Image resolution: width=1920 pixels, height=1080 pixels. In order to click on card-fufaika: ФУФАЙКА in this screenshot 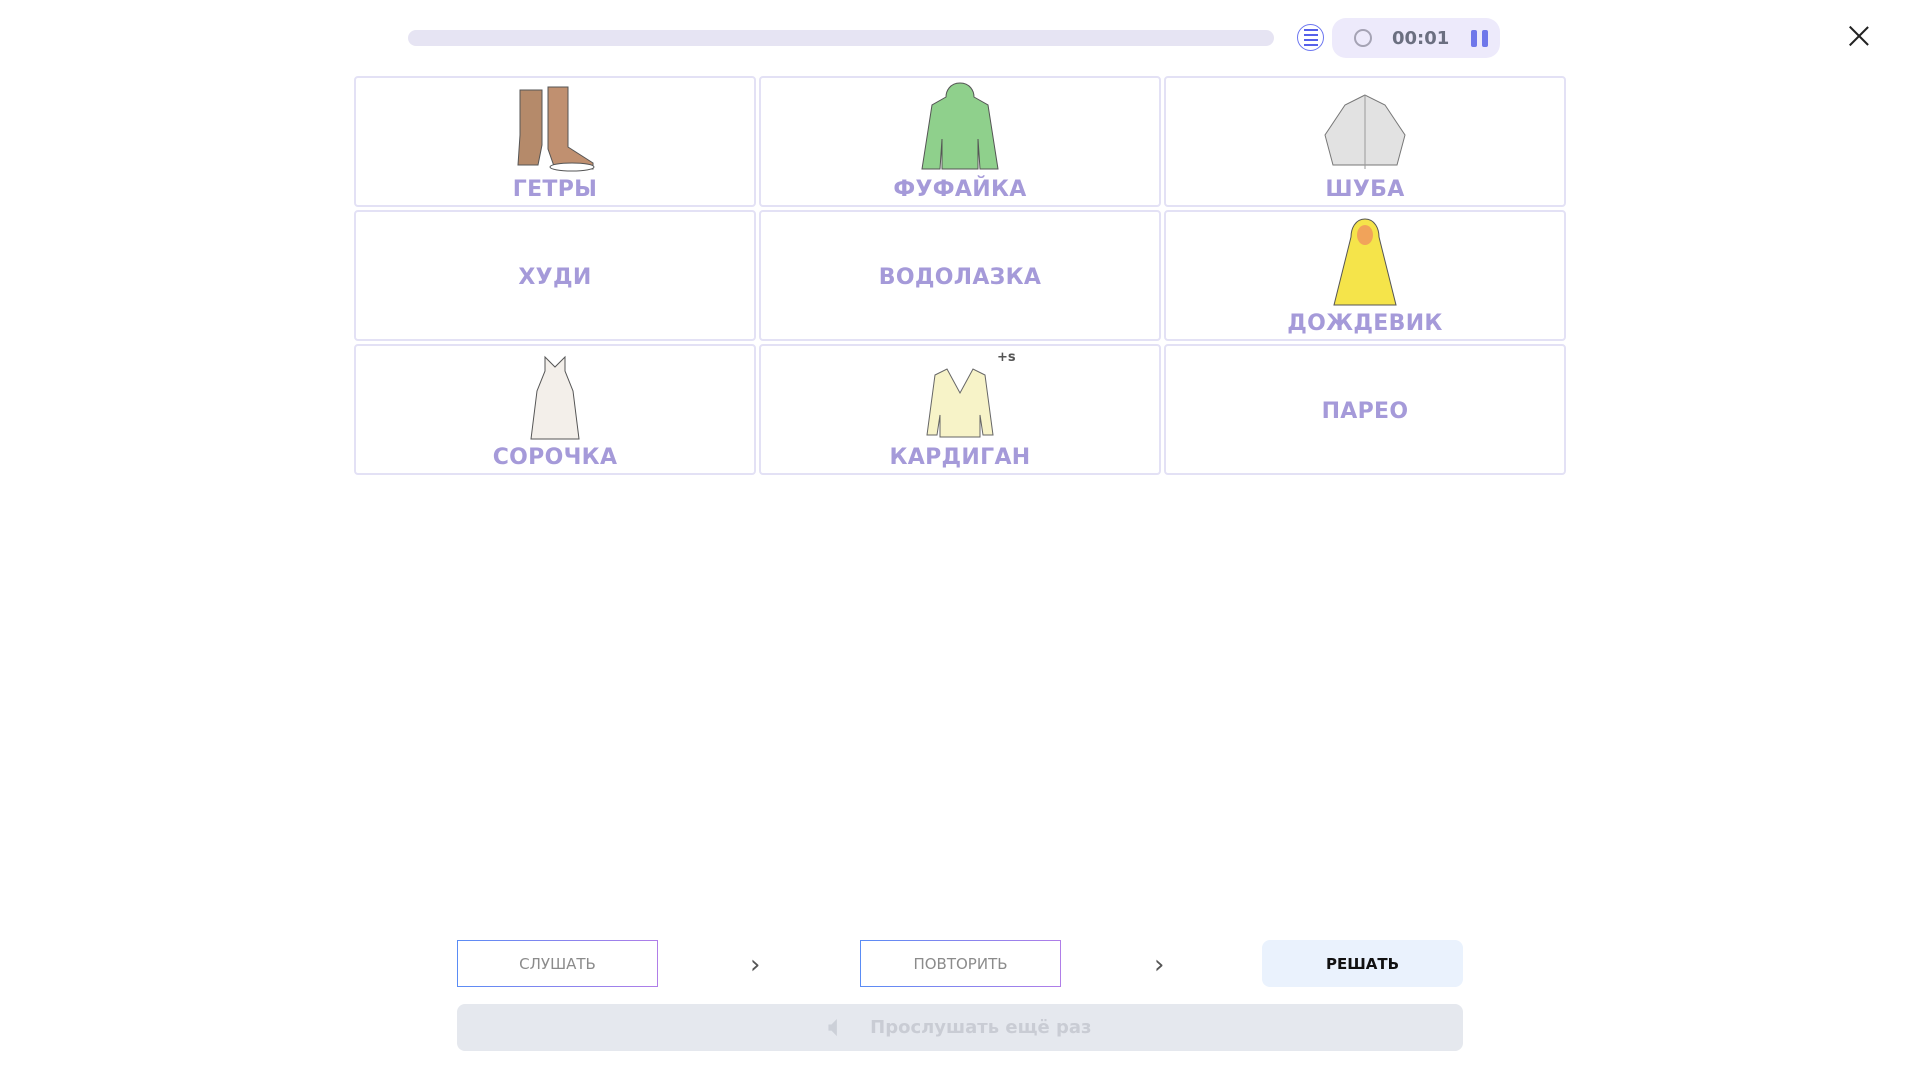, I will do `click(960, 141)`.